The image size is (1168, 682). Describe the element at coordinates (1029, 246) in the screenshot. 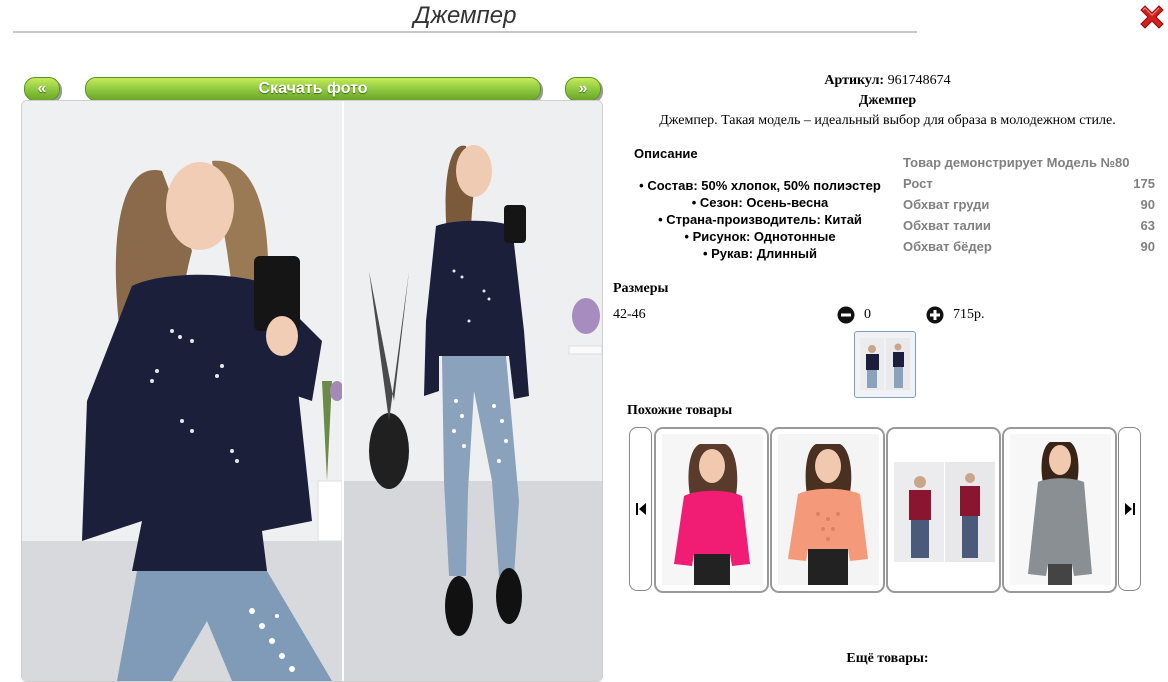

I see `model-row-hips: Обхват бёдер 90` at that location.